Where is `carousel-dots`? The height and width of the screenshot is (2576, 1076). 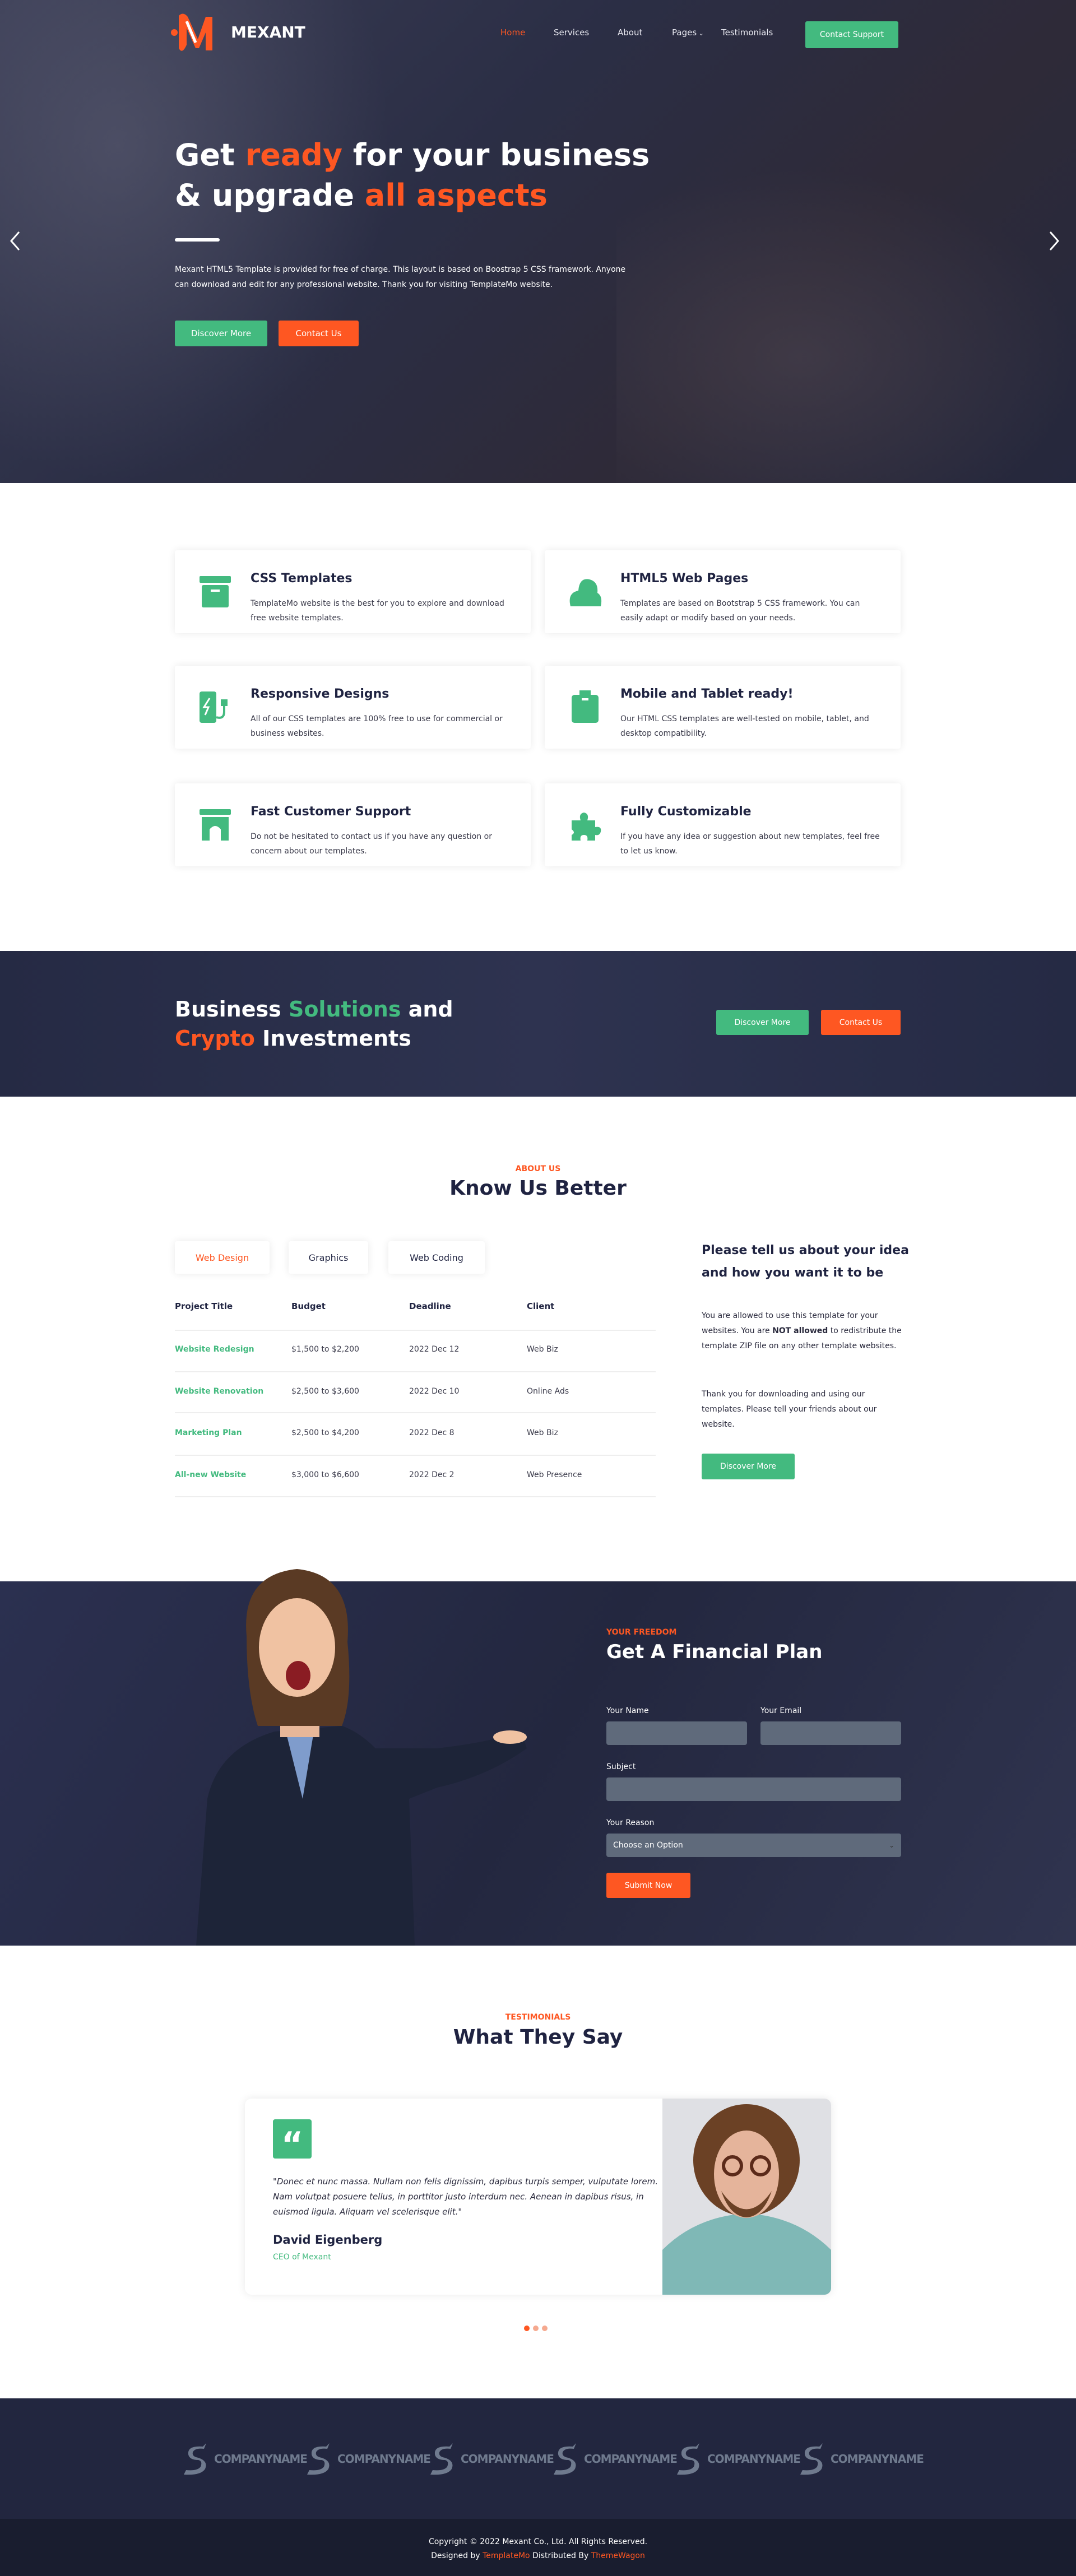 carousel-dots is located at coordinates (536, 2328).